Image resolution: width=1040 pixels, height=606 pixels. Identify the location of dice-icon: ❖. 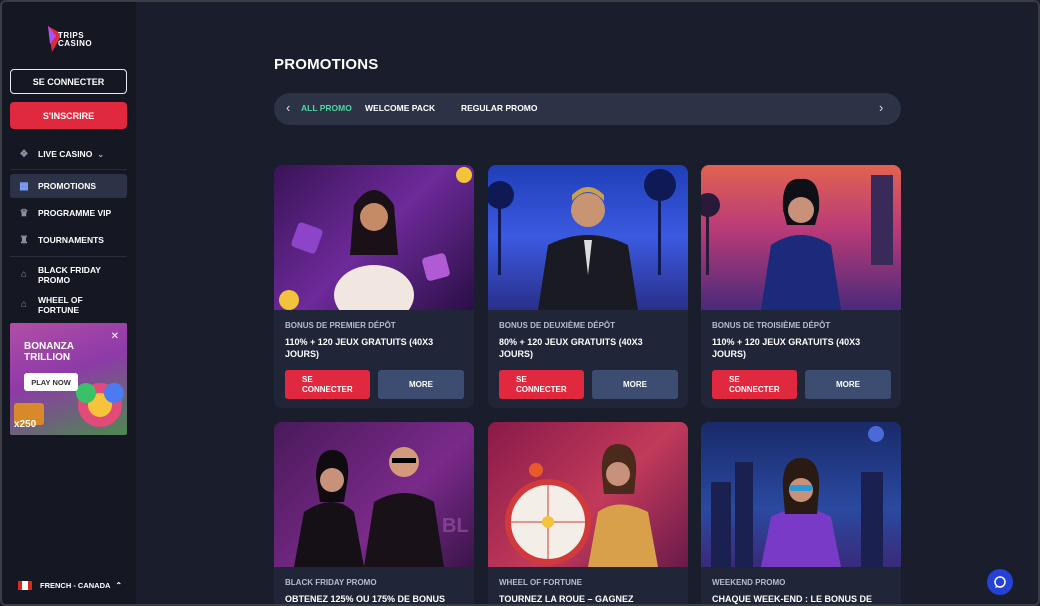
(24, 154).